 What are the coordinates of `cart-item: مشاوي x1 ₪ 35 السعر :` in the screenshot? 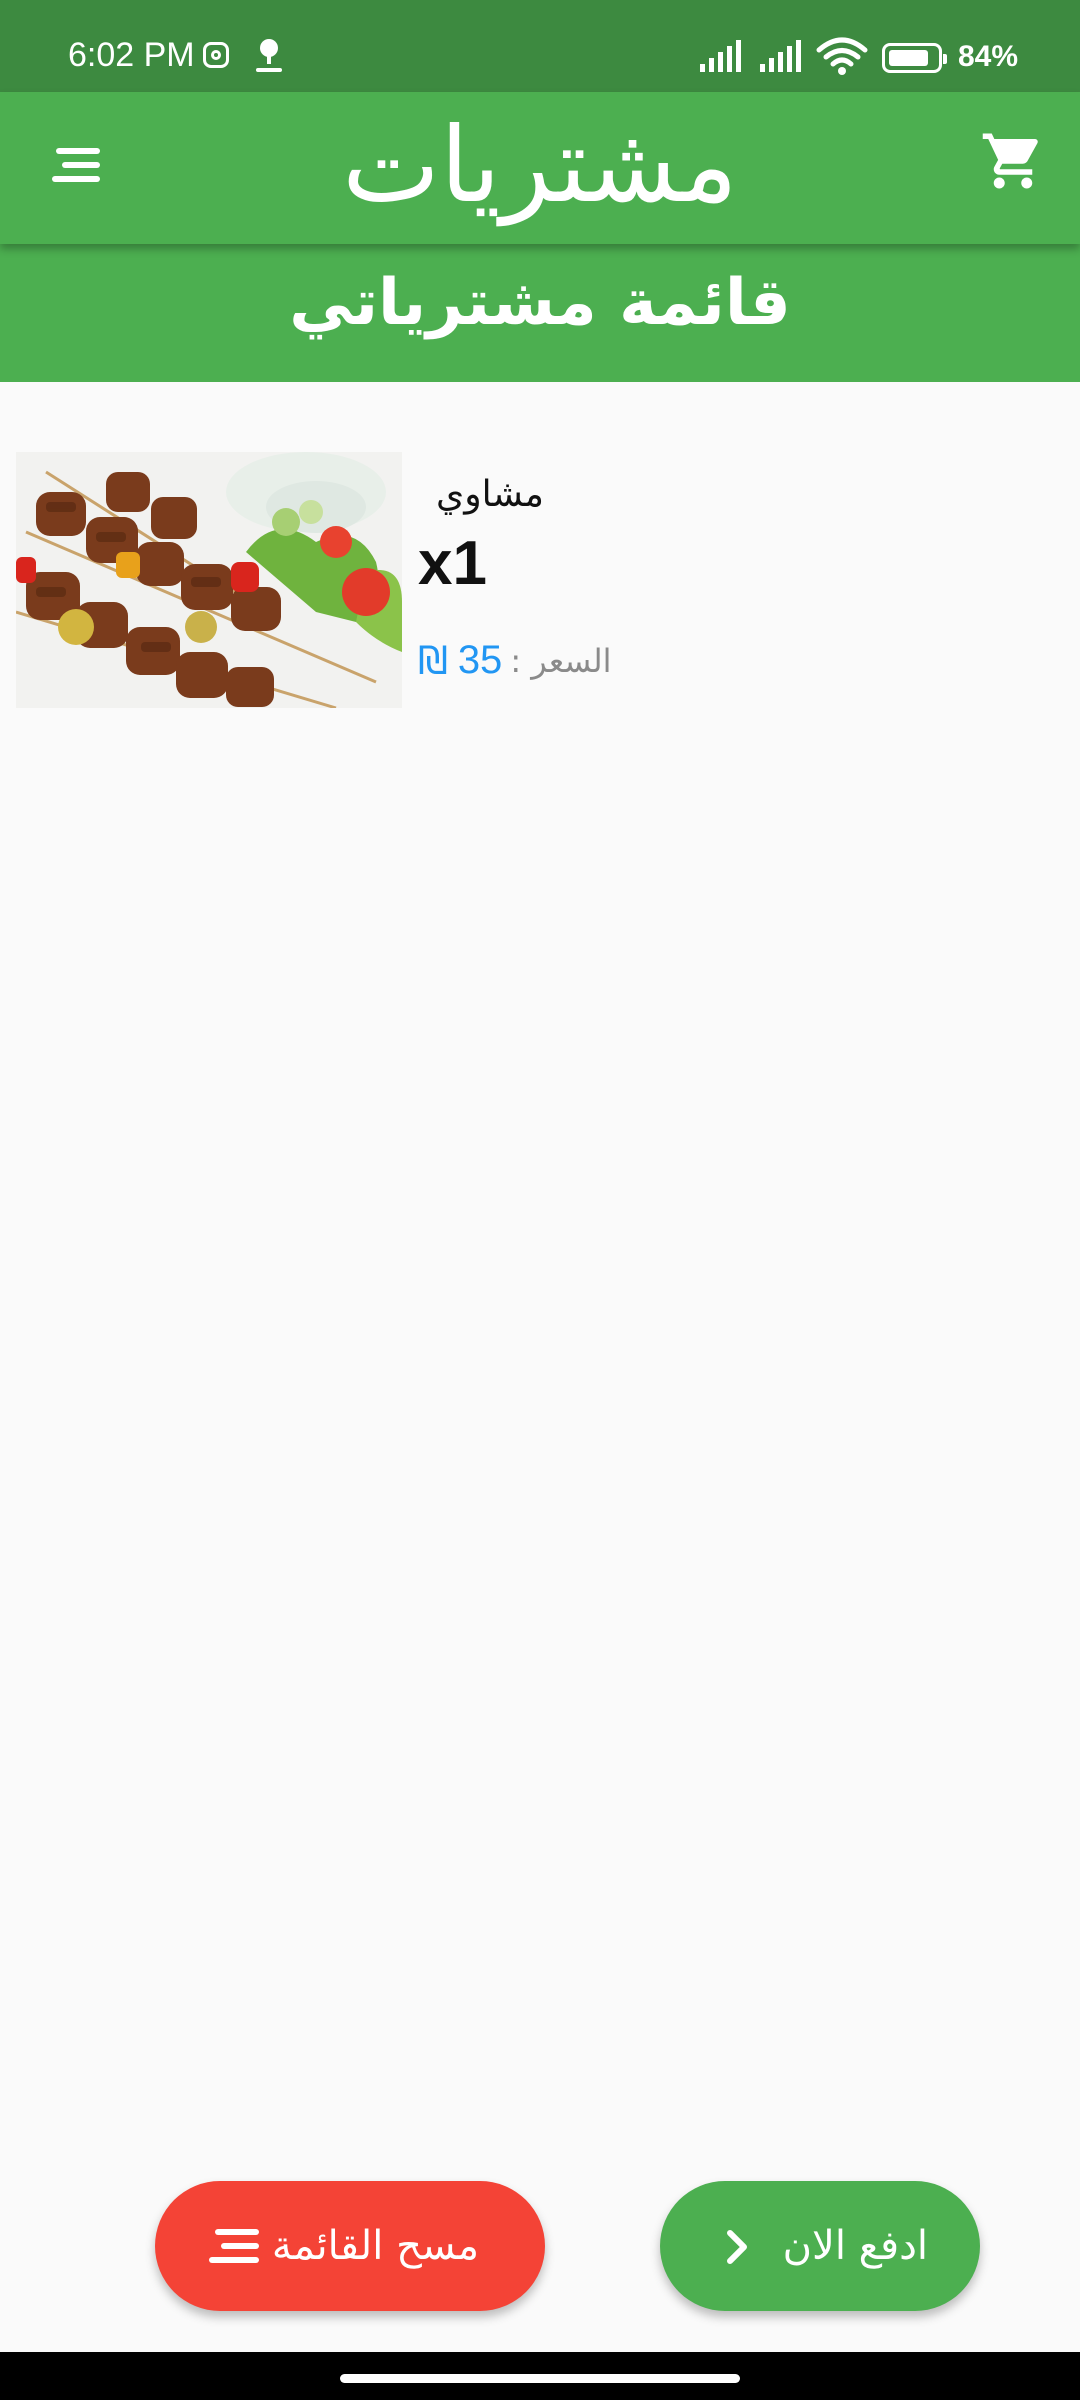 It's located at (540, 582).